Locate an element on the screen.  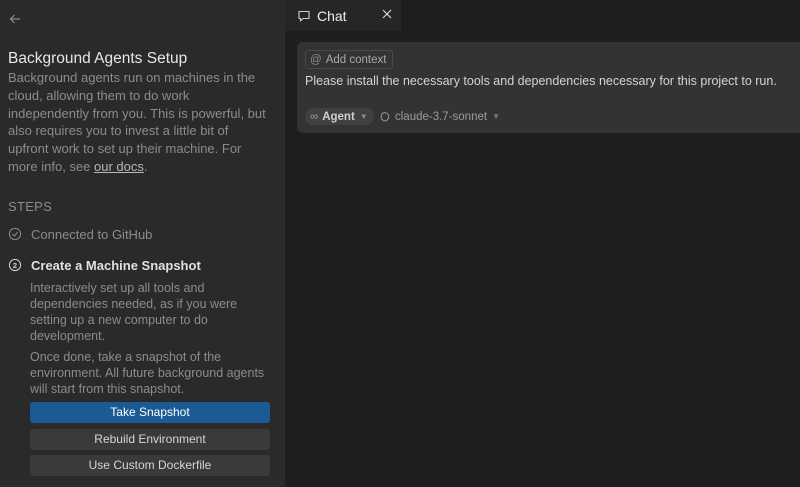
page-title: Background Agents Setup is located at coordinates (98, 58).